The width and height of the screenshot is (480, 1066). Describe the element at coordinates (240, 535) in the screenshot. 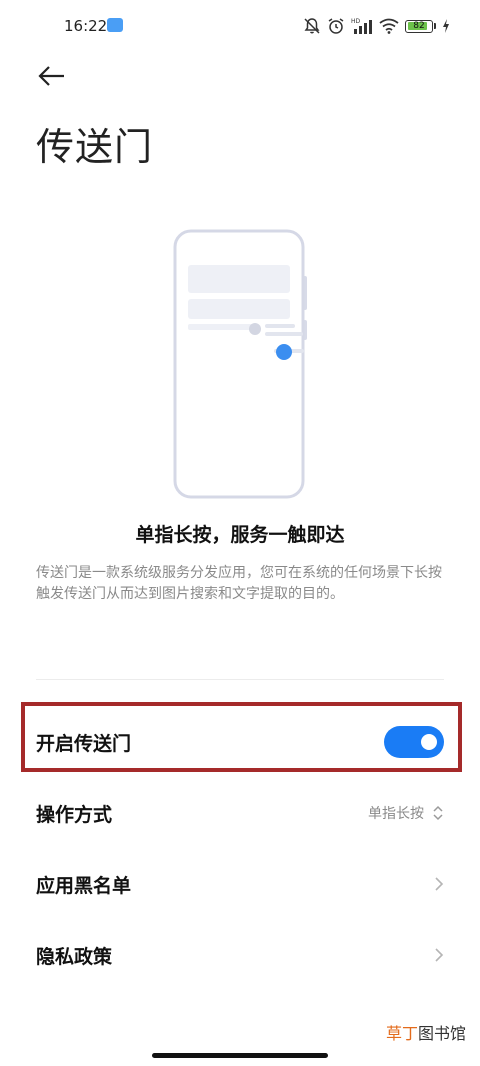

I see `feature-headline: 单指长按，服务一触即达` at that location.